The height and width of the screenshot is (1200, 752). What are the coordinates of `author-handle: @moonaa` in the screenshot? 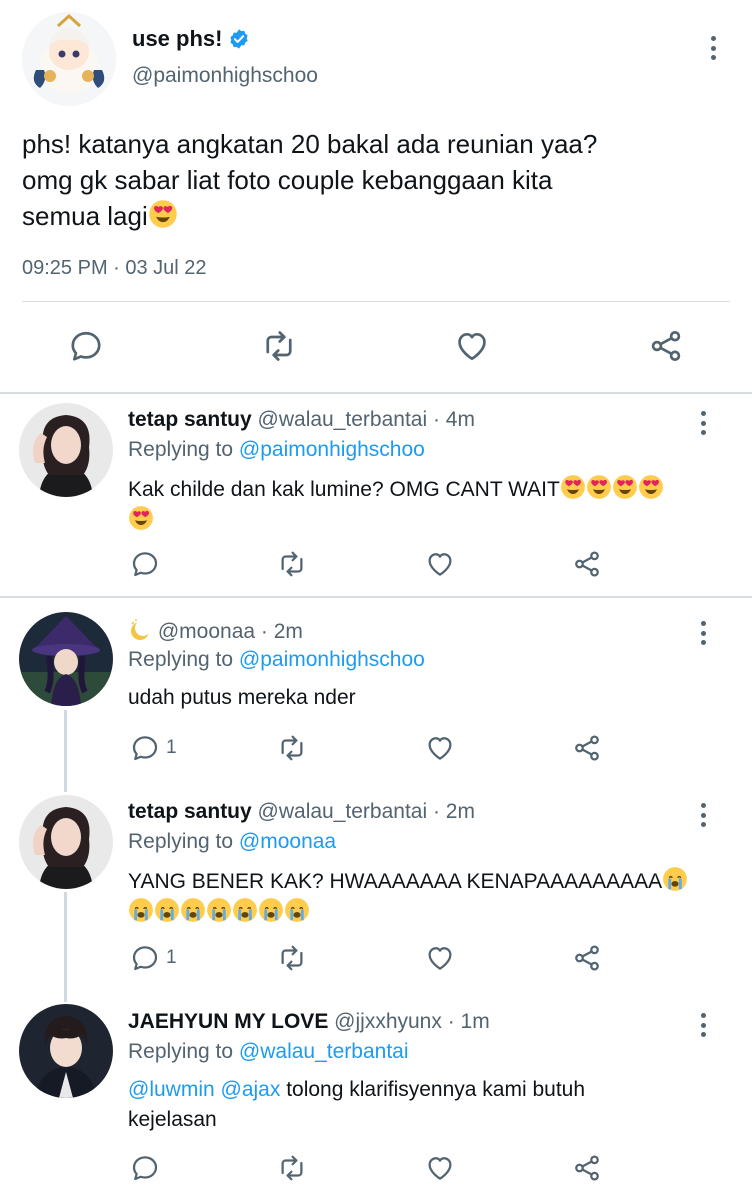 It's located at (206, 631).